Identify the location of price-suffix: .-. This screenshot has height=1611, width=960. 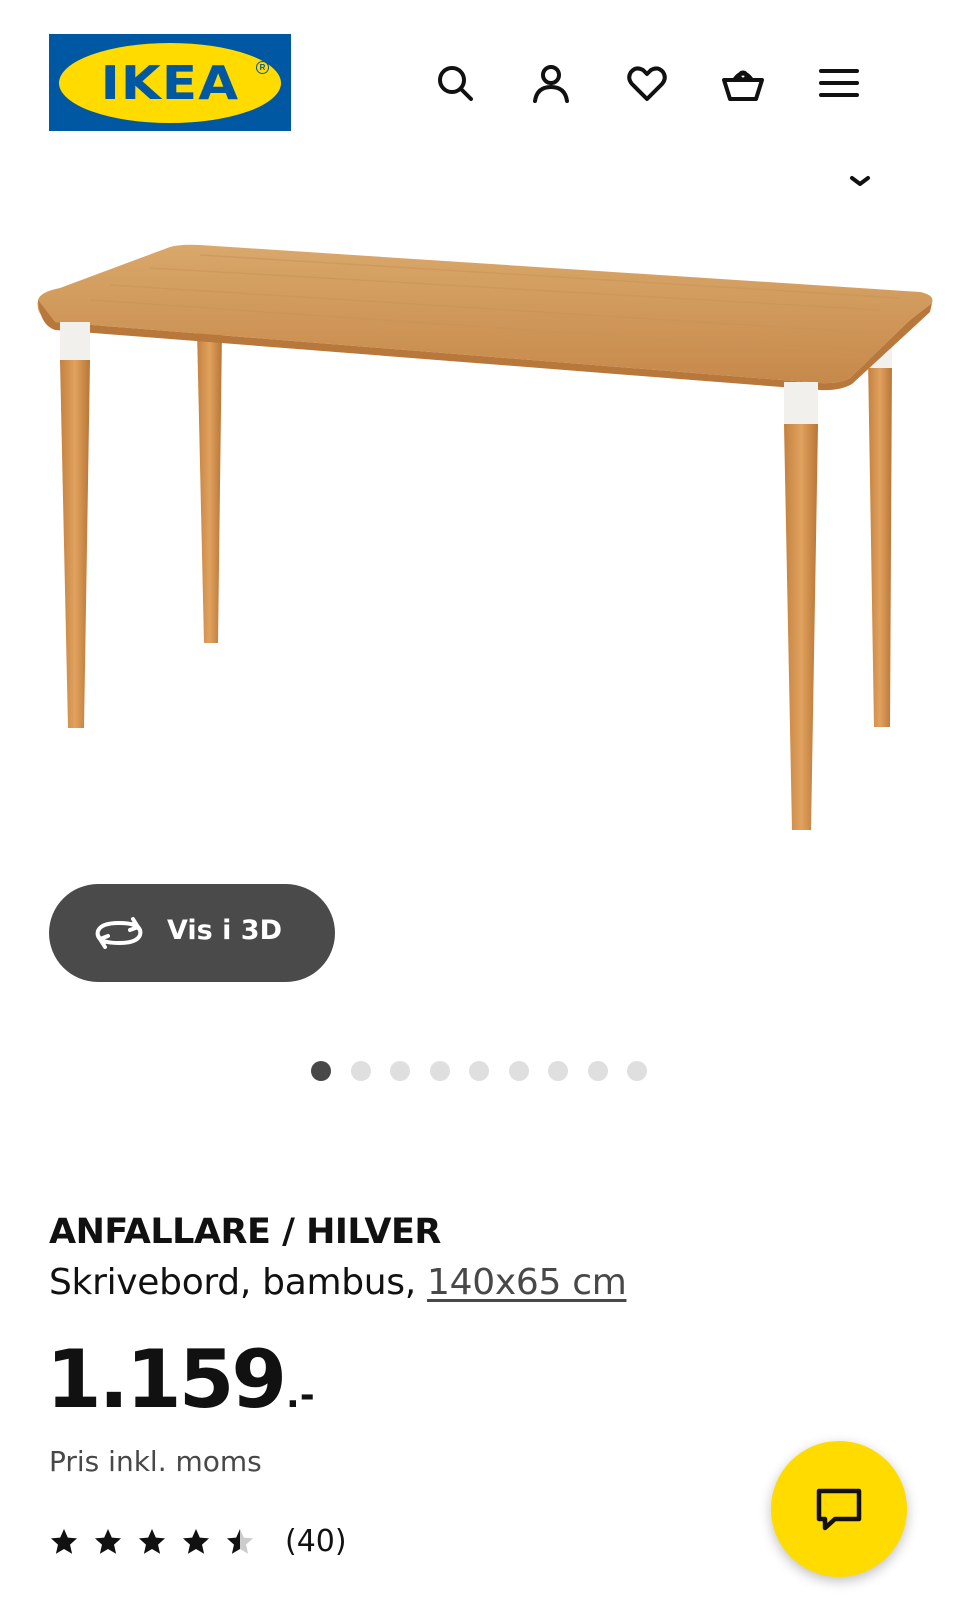
(300, 1395).